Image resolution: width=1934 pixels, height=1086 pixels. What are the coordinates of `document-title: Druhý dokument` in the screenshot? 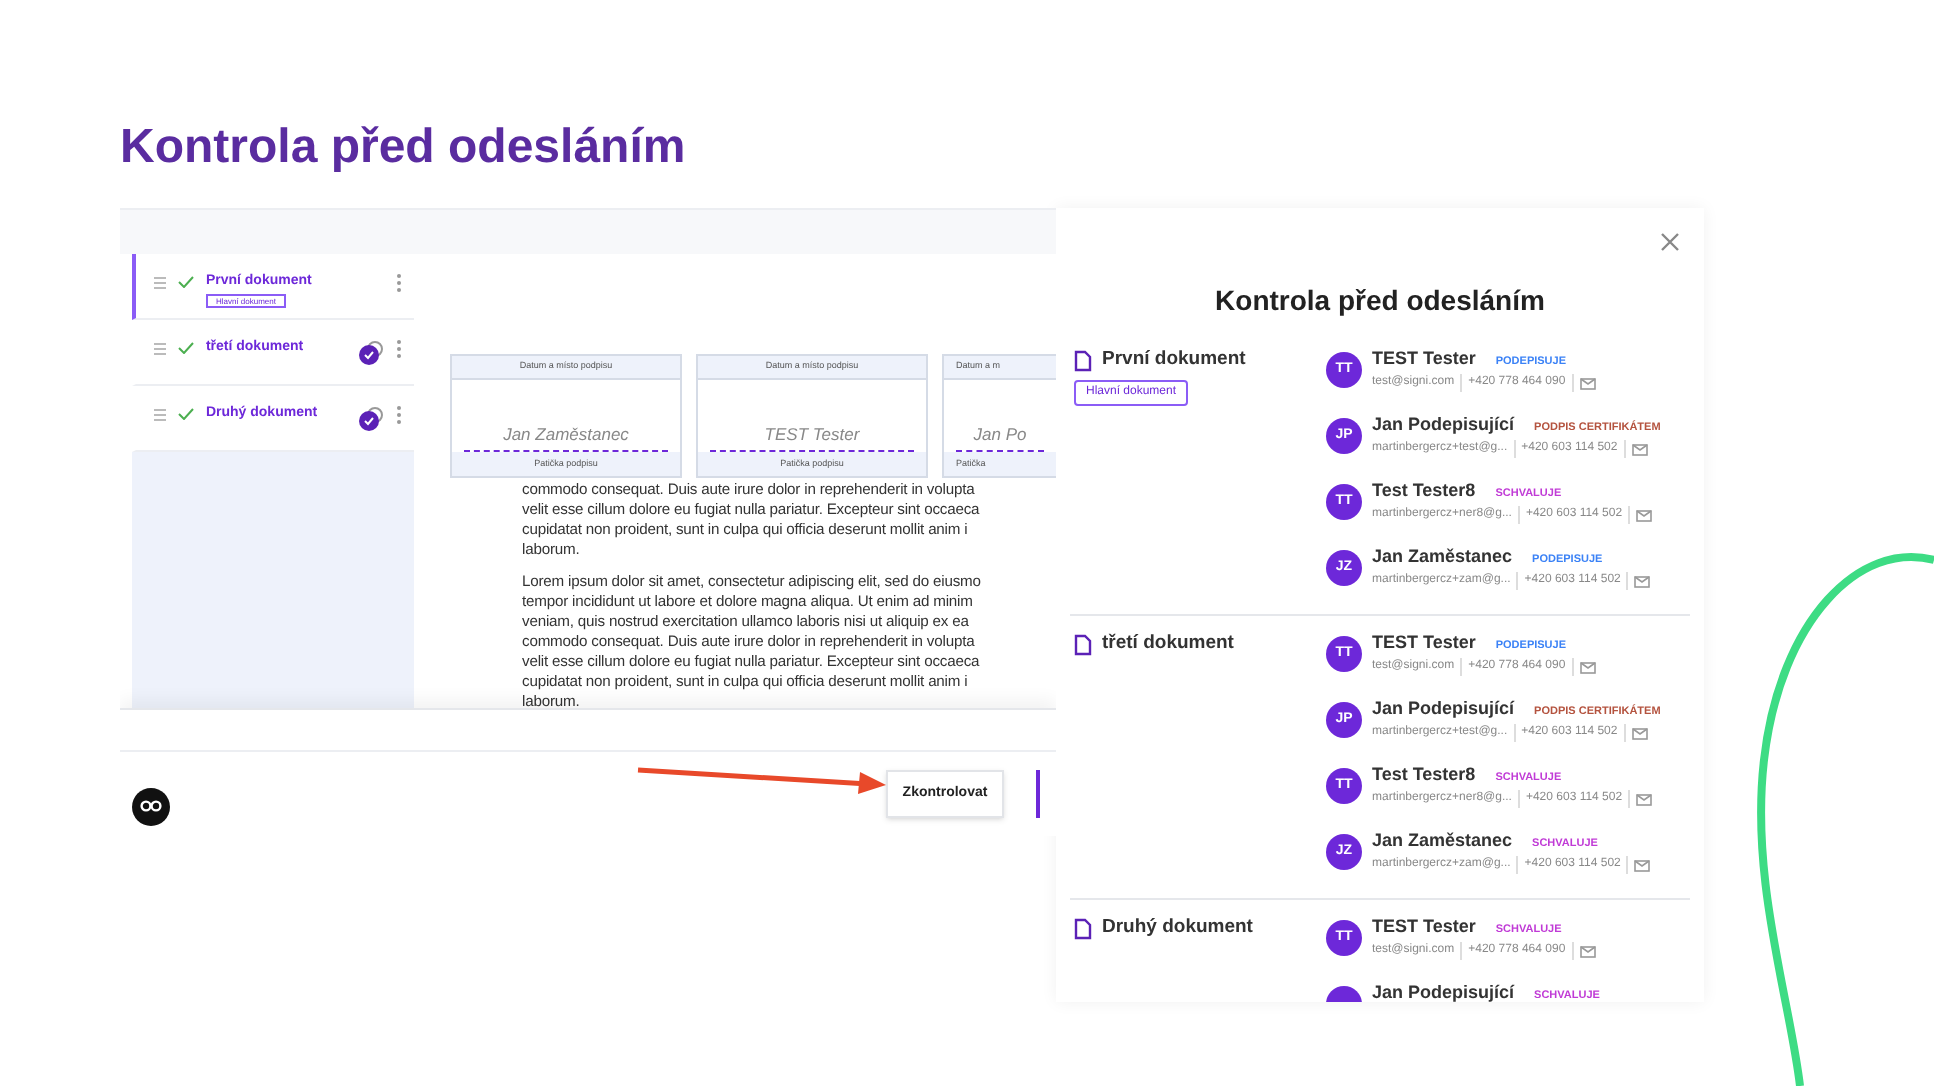 It's located at (1177, 928).